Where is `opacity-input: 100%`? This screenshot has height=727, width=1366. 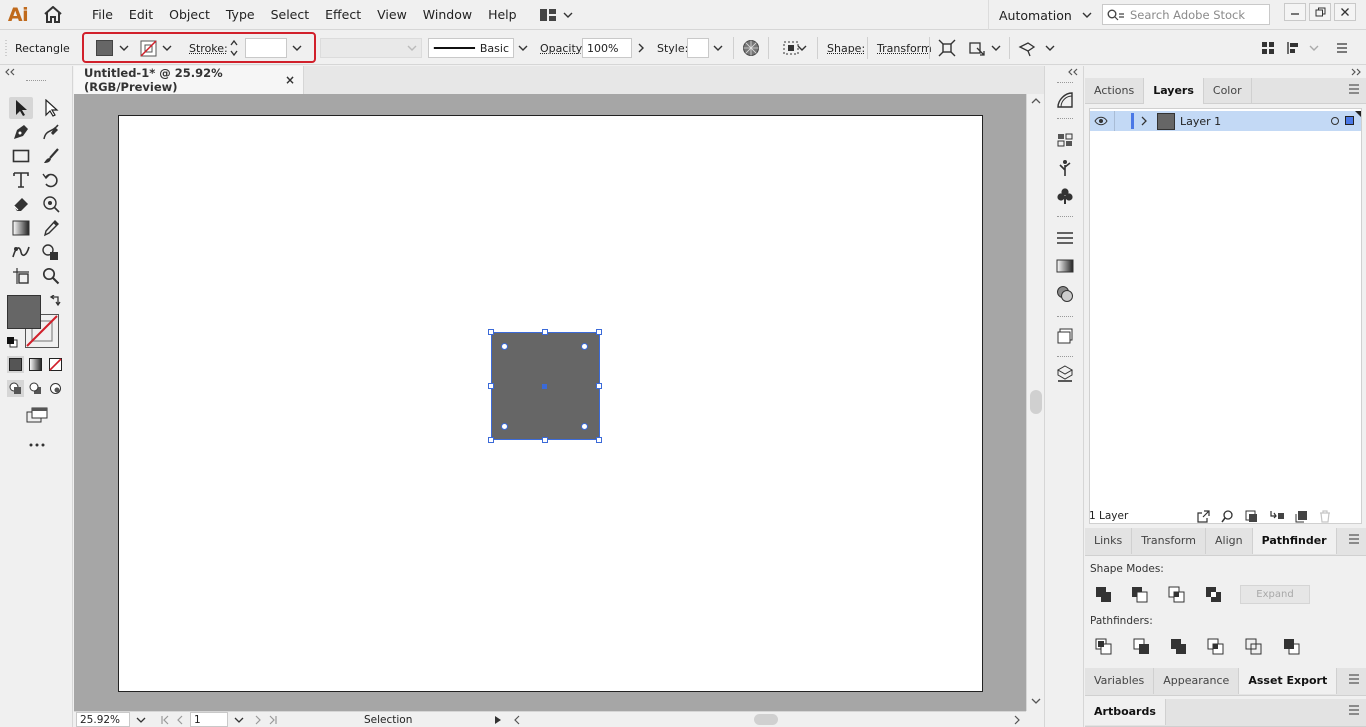 opacity-input: 100% is located at coordinates (607, 48).